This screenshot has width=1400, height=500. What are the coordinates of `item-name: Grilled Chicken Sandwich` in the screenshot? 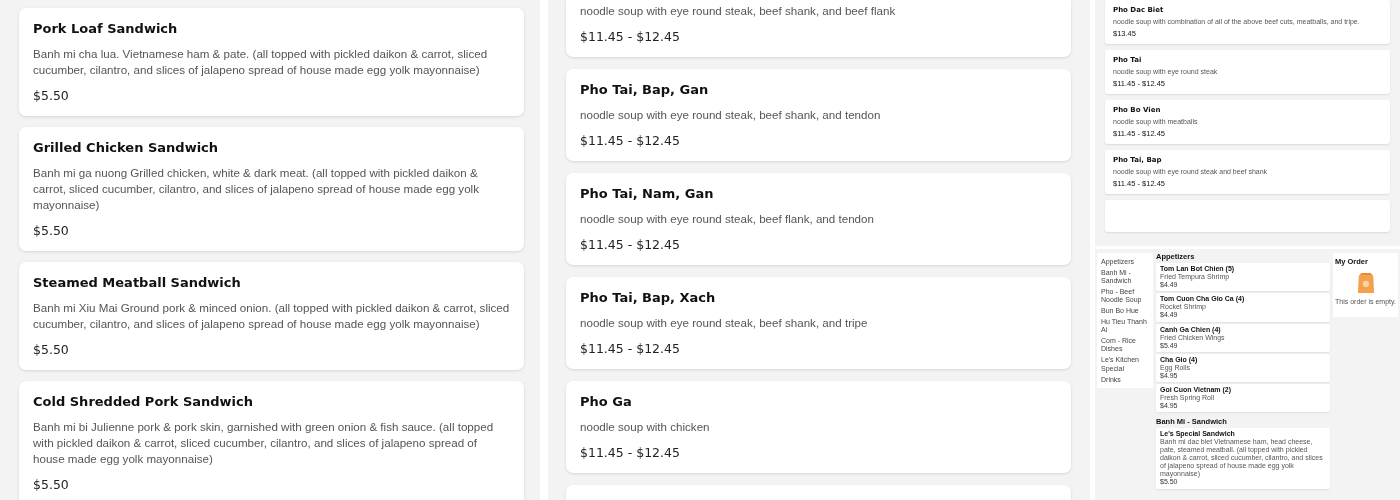 It's located at (126, 147).